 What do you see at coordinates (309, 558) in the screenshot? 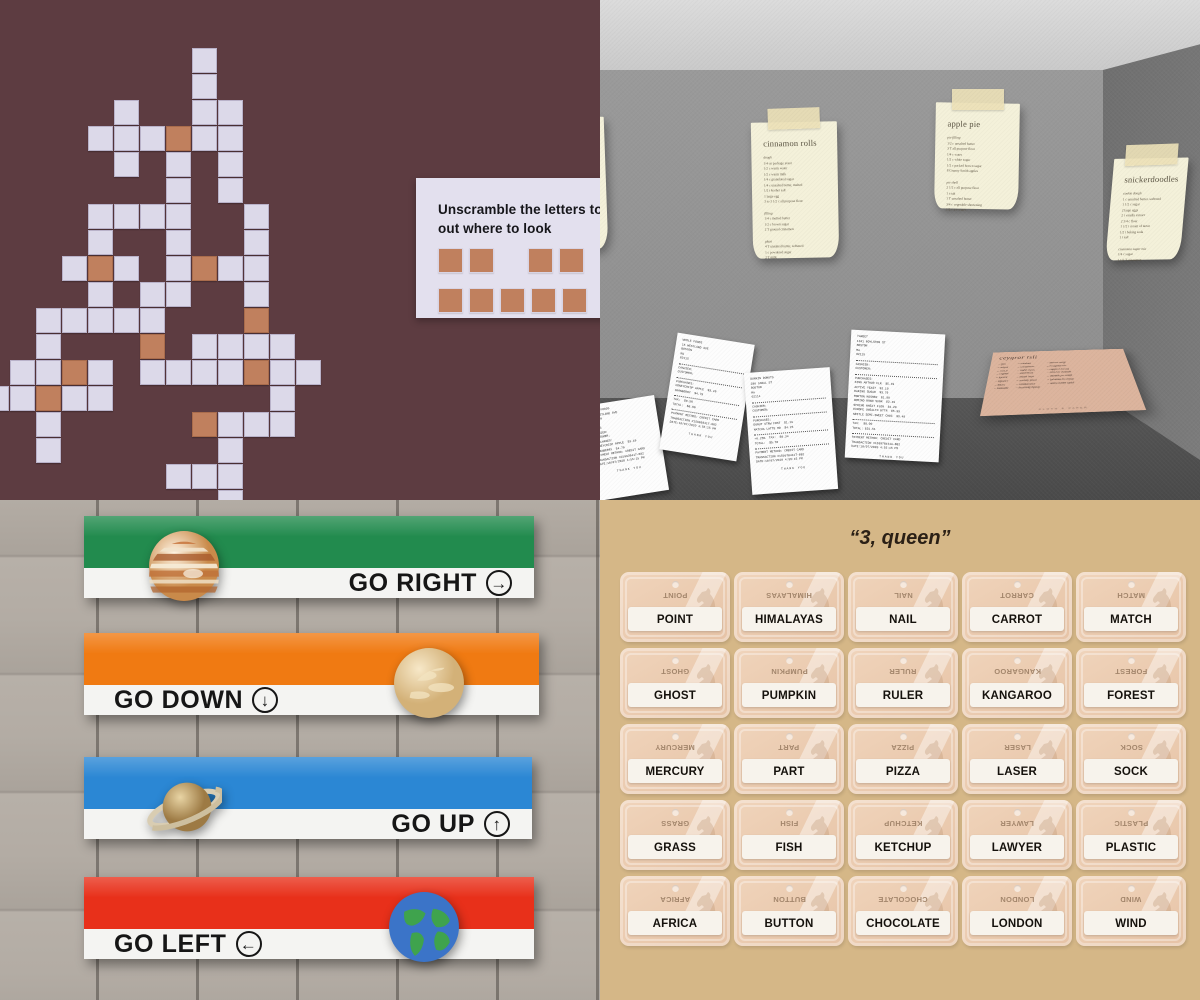
I see `direction-sign-go-right: GO RIGHT →` at bounding box center [309, 558].